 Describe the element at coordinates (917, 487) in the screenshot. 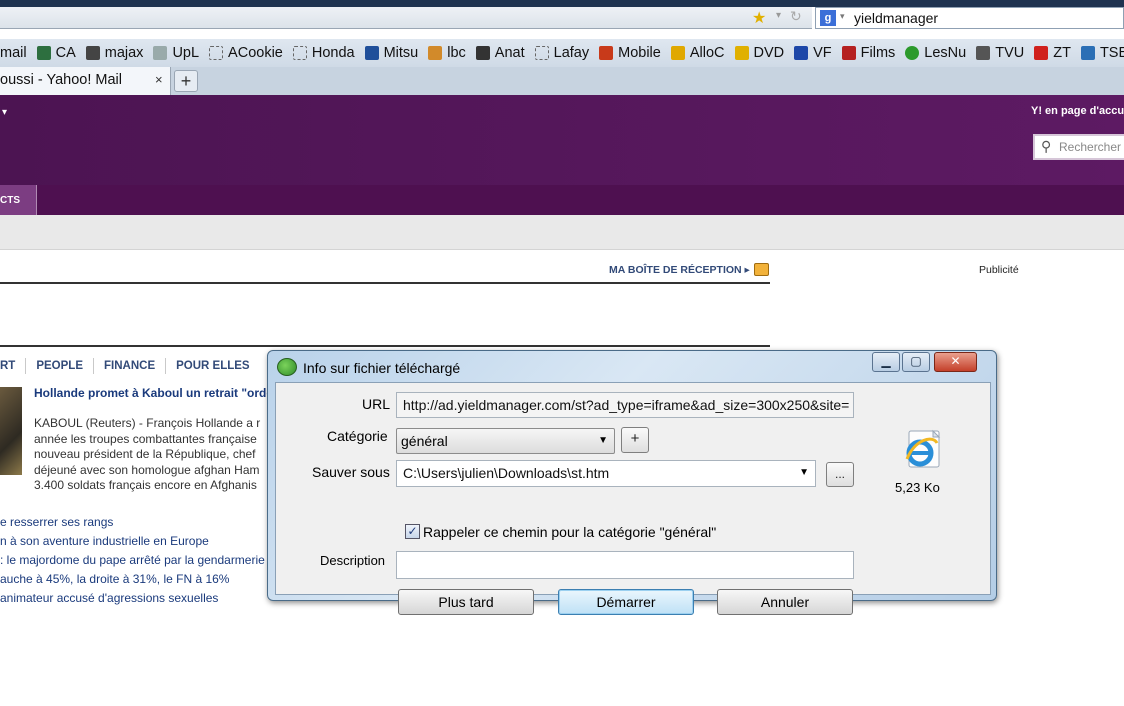

I see `file-size: 5,23 Ko` at that location.